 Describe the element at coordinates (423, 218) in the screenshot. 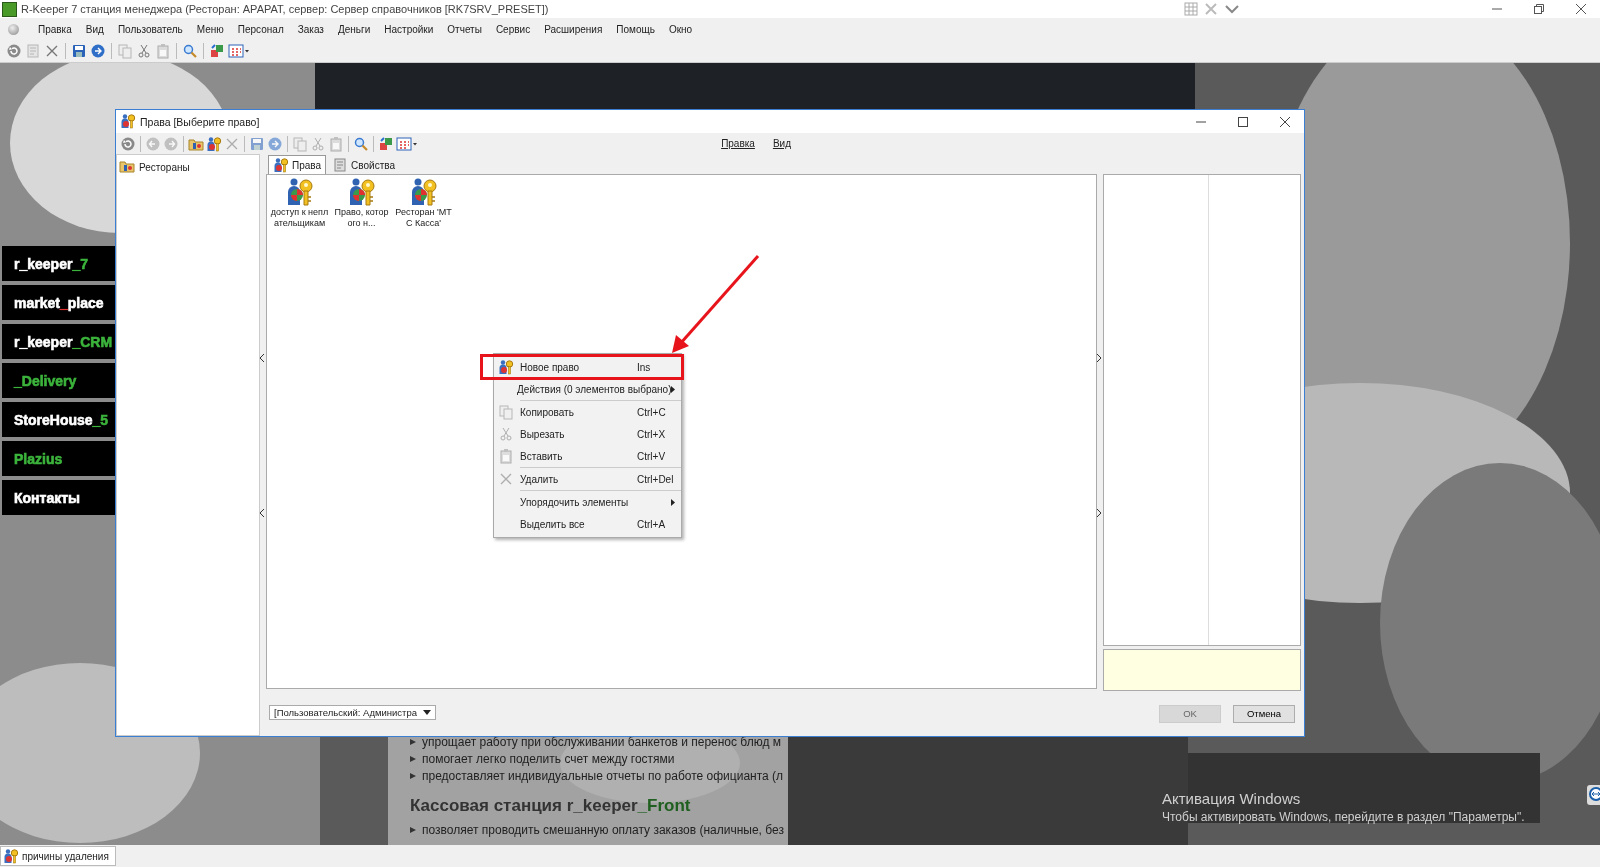

I see `item-label: Ресторан 'МТС Касса'` at that location.